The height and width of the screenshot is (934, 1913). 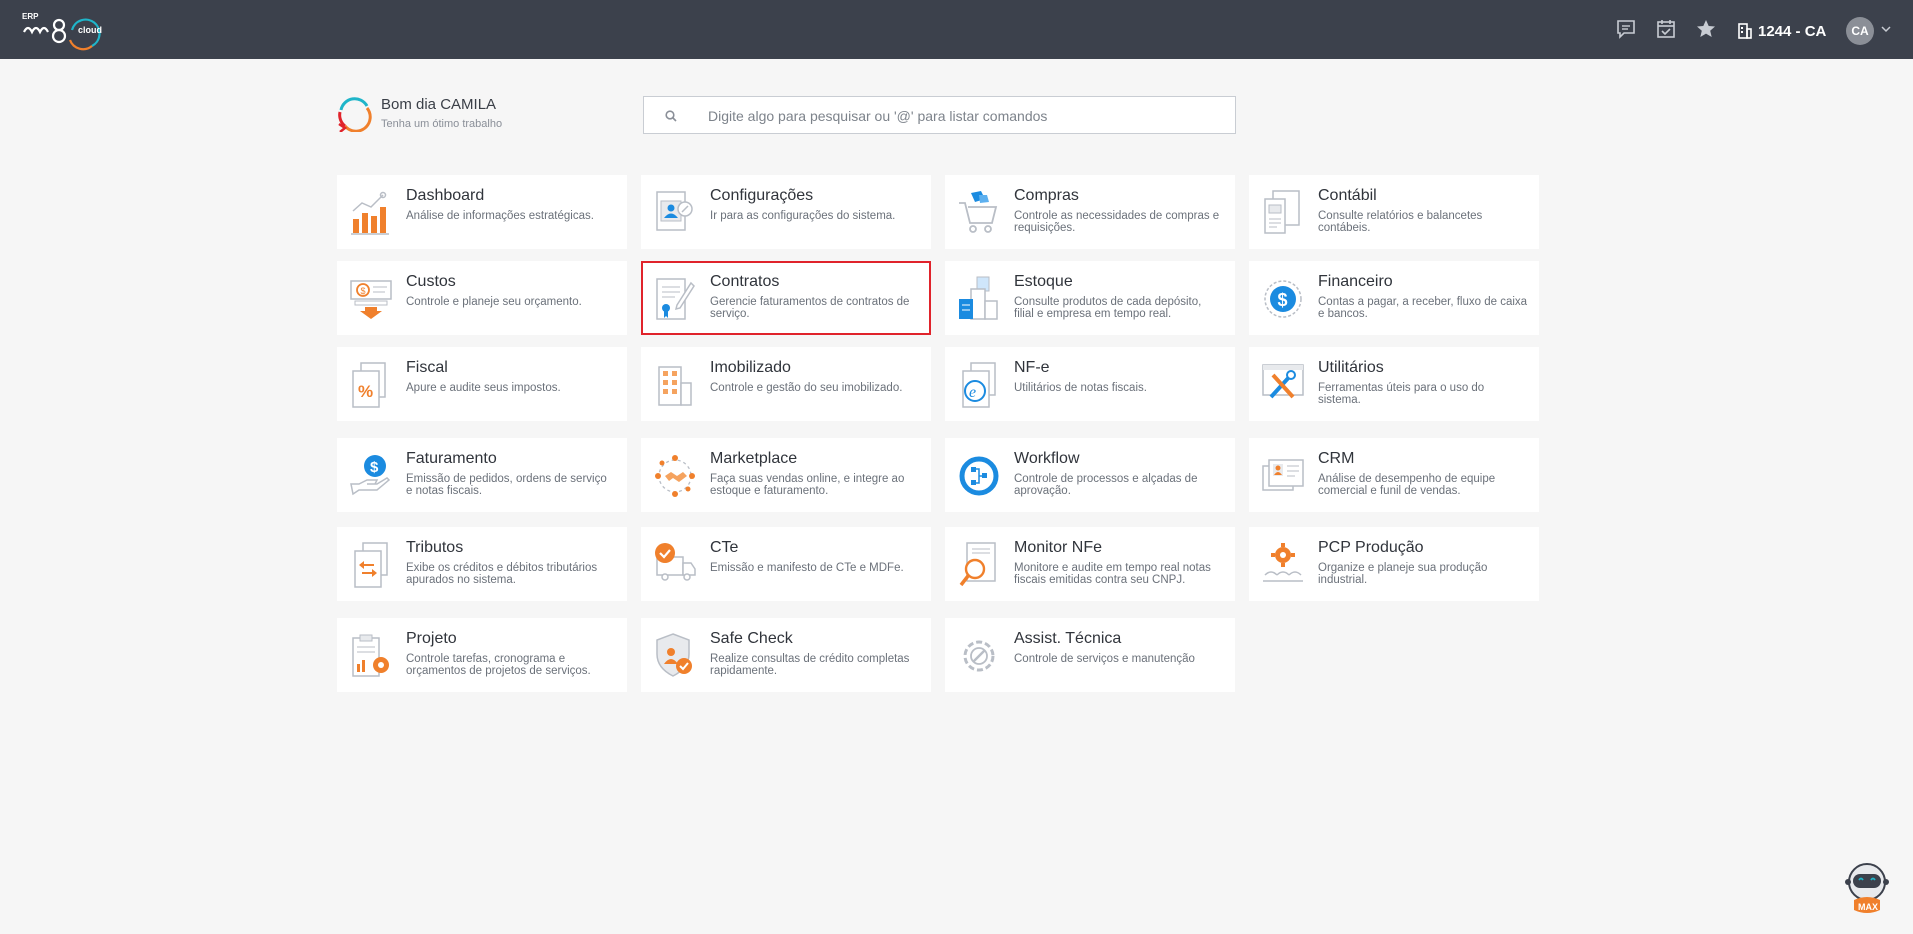 What do you see at coordinates (427, 367) in the screenshot?
I see `module-title: Fiscal` at bounding box center [427, 367].